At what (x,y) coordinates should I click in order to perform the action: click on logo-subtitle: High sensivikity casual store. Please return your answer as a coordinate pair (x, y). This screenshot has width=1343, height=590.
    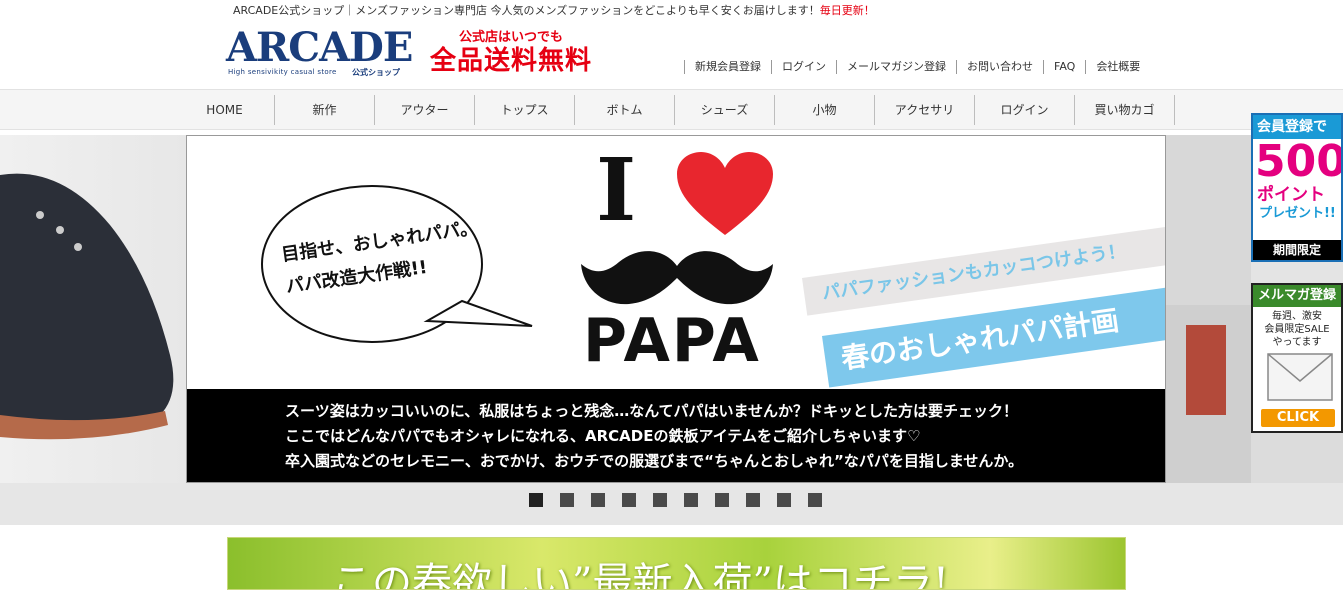
    Looking at the image, I should click on (282, 72).